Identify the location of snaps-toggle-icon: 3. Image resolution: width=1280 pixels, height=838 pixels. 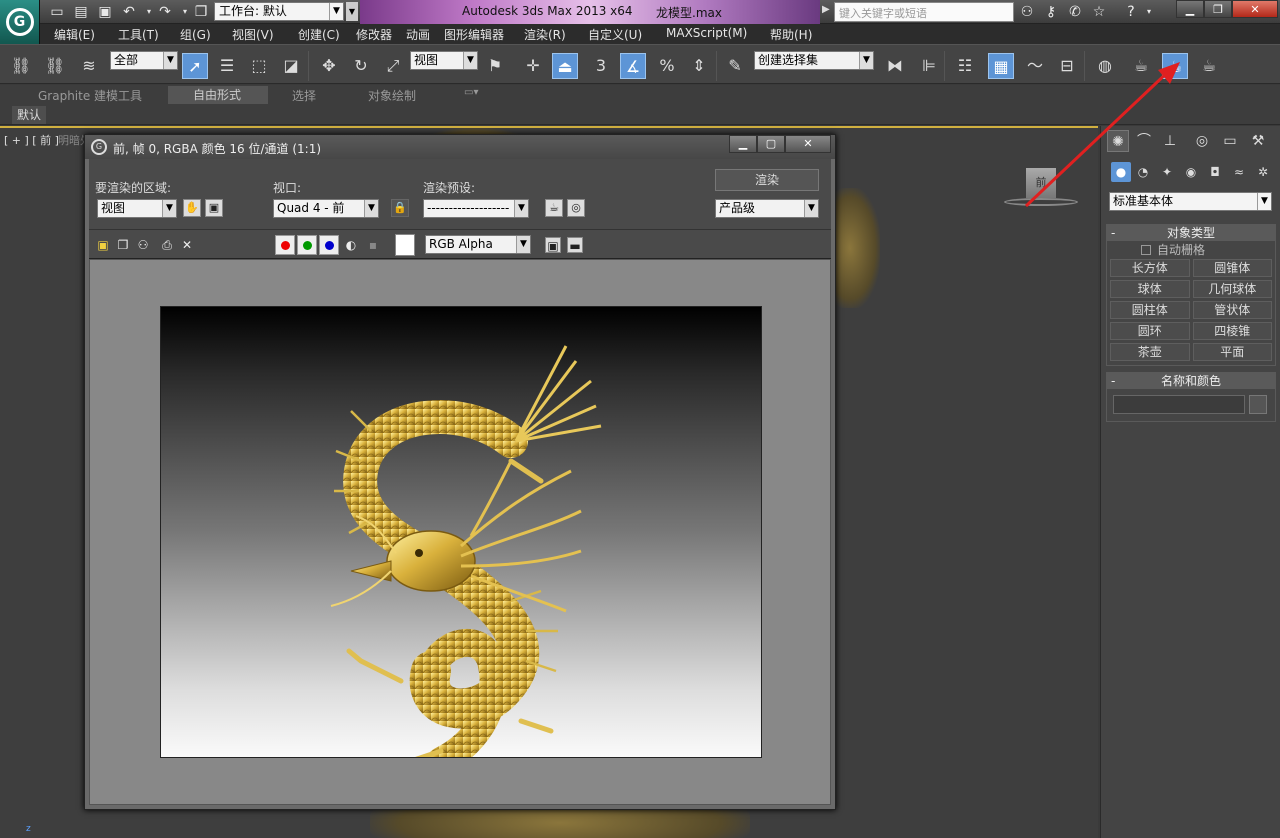
(601, 66).